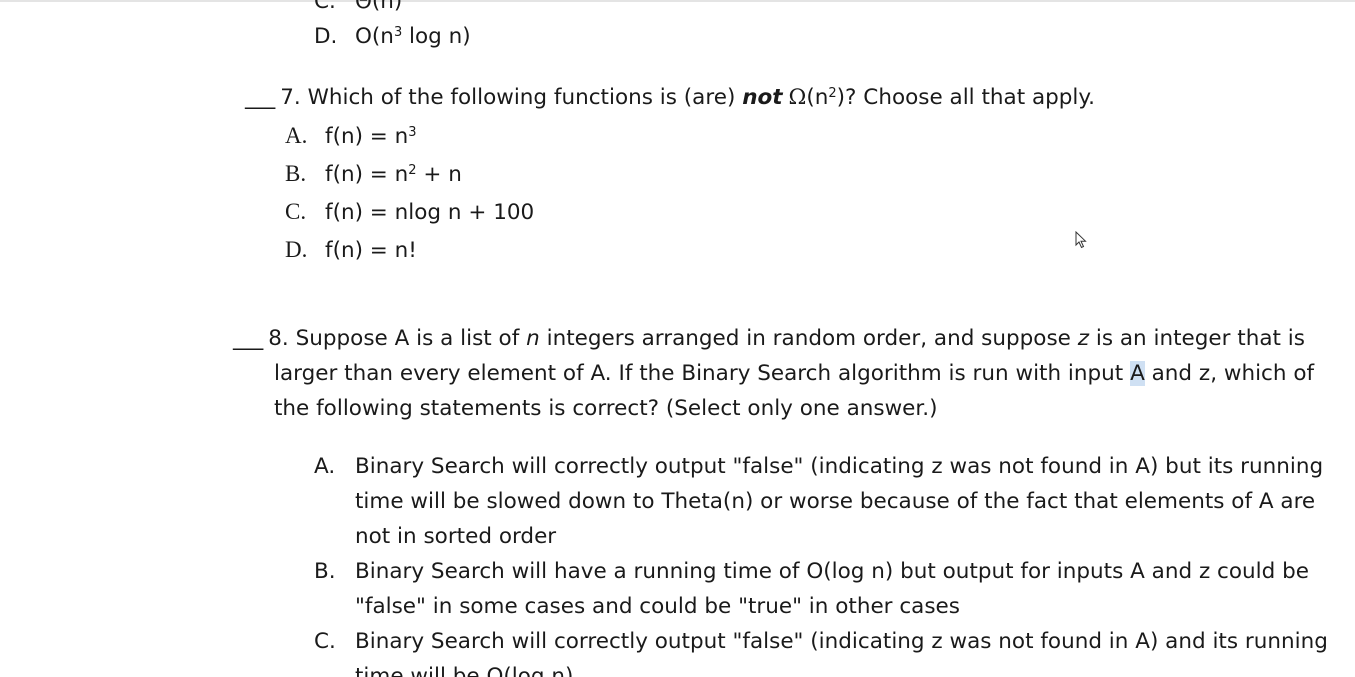 This screenshot has width=1355, height=677. I want to click on q7-option-a: A. f(n) = n3, so click(351, 136).